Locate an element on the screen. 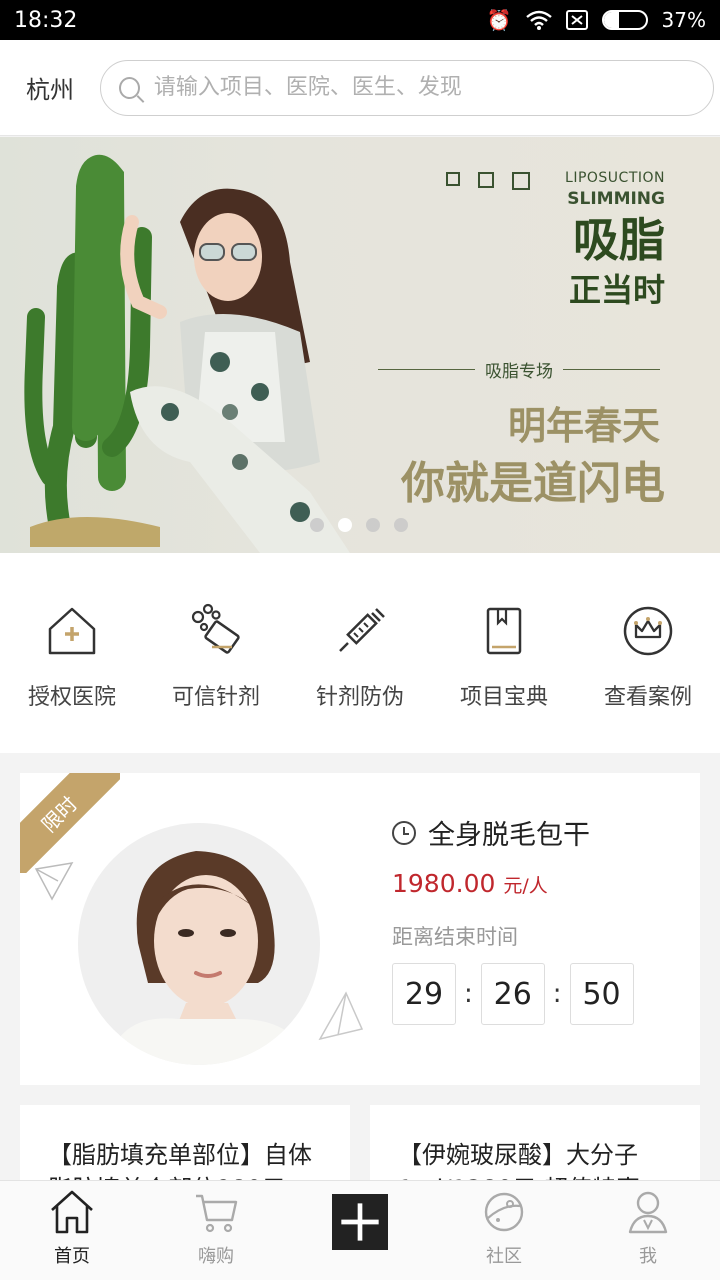 The height and width of the screenshot is (1280, 720). search-icon is located at coordinates (129, 87).